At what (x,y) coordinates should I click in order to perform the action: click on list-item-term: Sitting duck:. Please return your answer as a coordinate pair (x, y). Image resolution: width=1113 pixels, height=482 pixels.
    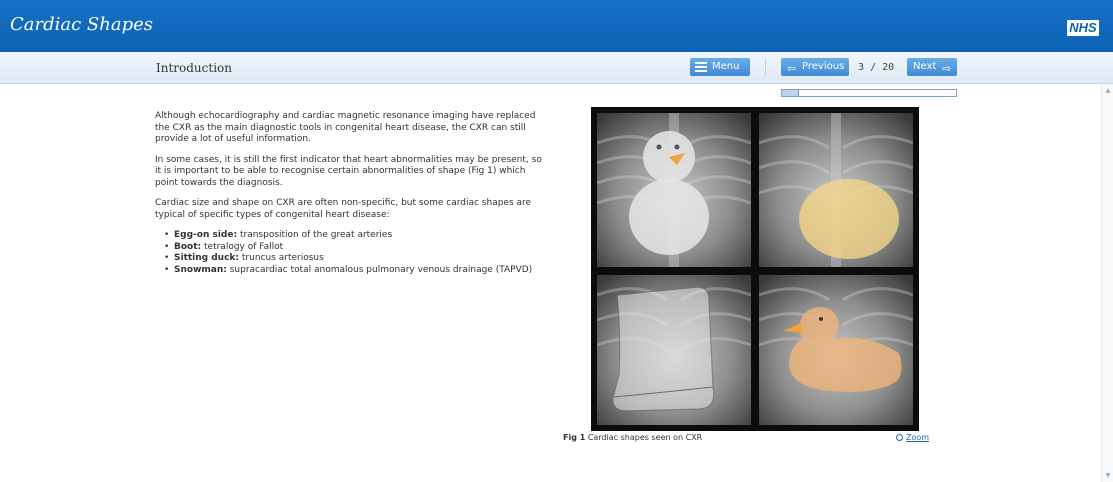
    Looking at the image, I should click on (207, 258).